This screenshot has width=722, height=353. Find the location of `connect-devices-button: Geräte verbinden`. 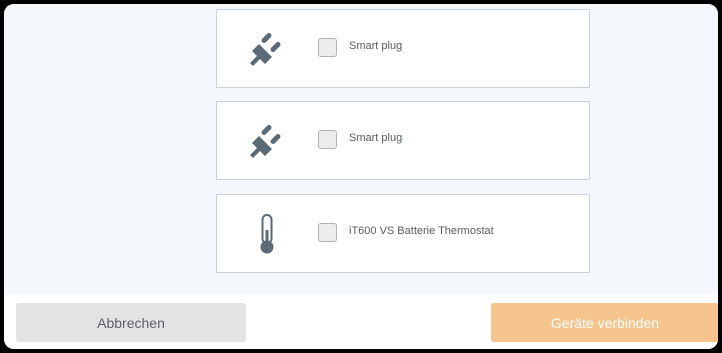

connect-devices-button: Geräte verbinden is located at coordinates (604, 322).